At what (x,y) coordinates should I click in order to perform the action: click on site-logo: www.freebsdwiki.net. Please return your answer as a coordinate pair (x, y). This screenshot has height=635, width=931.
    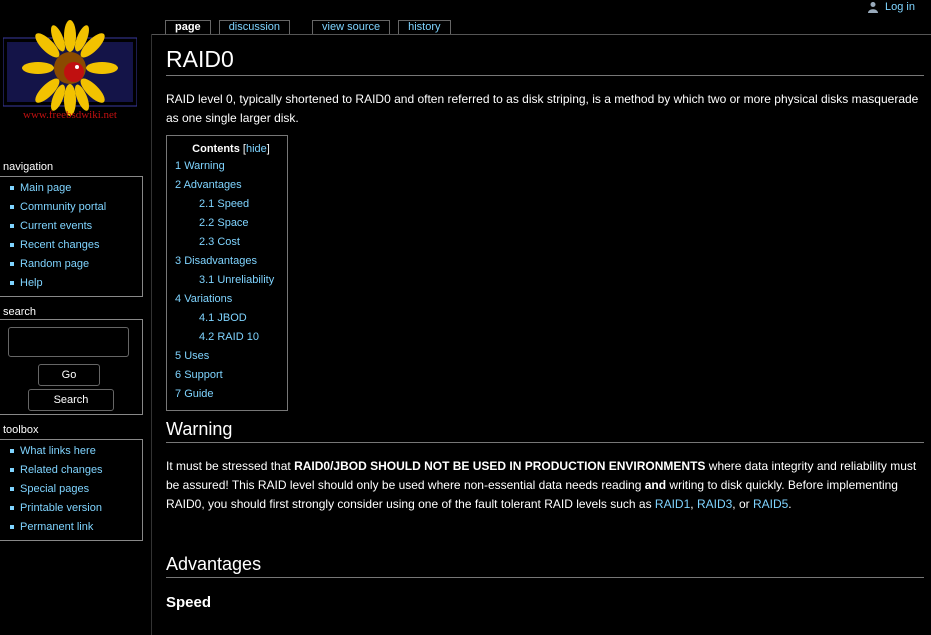
    Looking at the image, I should click on (70, 72).